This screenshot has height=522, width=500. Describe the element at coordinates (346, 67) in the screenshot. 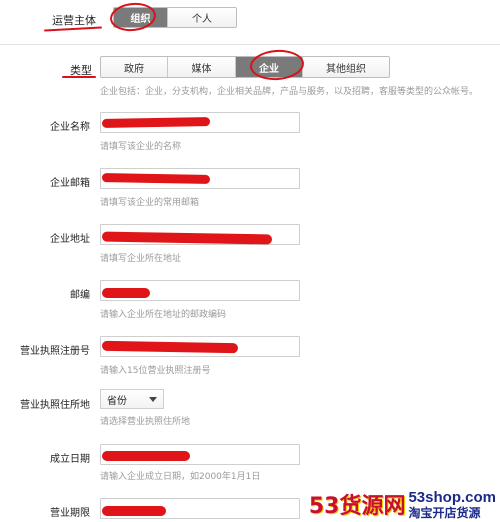

I see `type-option-other: 其他组织` at that location.